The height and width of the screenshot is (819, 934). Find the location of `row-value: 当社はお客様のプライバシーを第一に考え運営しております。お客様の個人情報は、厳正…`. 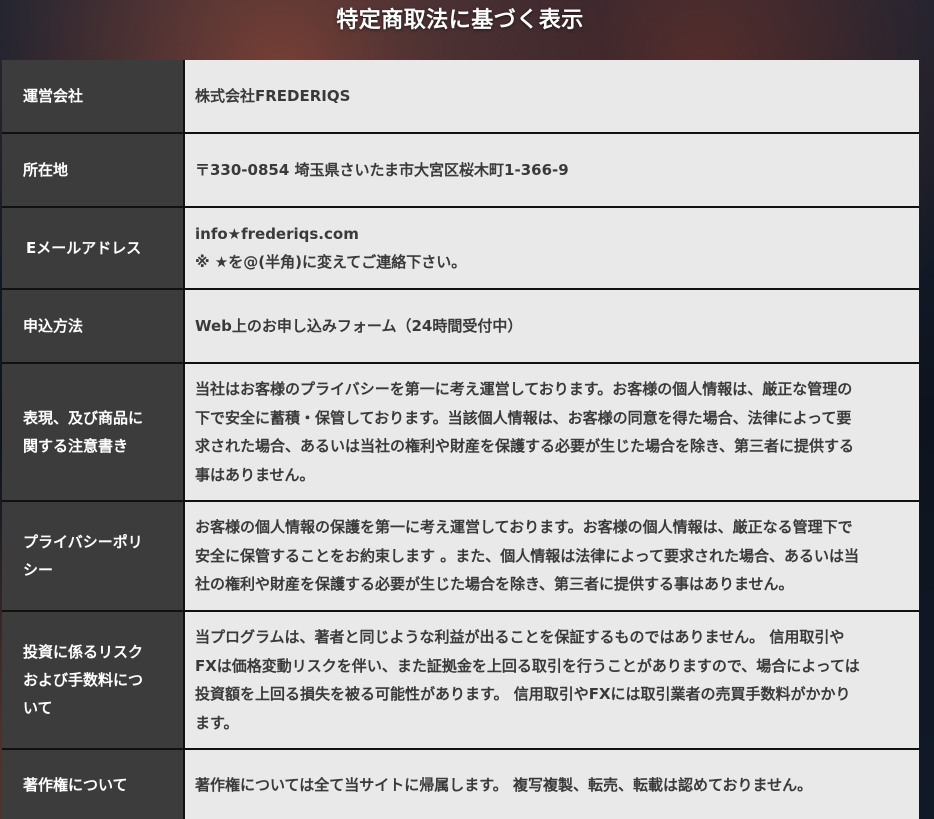

row-value: 当社はお客様のプライバシーを第一に考え運営しております。お客様の個人情報は、厳正… is located at coordinates (552, 432).